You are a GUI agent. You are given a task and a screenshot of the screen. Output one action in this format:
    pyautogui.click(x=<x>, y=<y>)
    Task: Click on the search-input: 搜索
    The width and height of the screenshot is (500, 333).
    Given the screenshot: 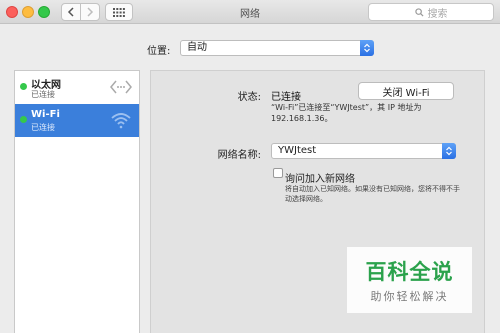 What is the action you would take?
    pyautogui.click(x=431, y=12)
    